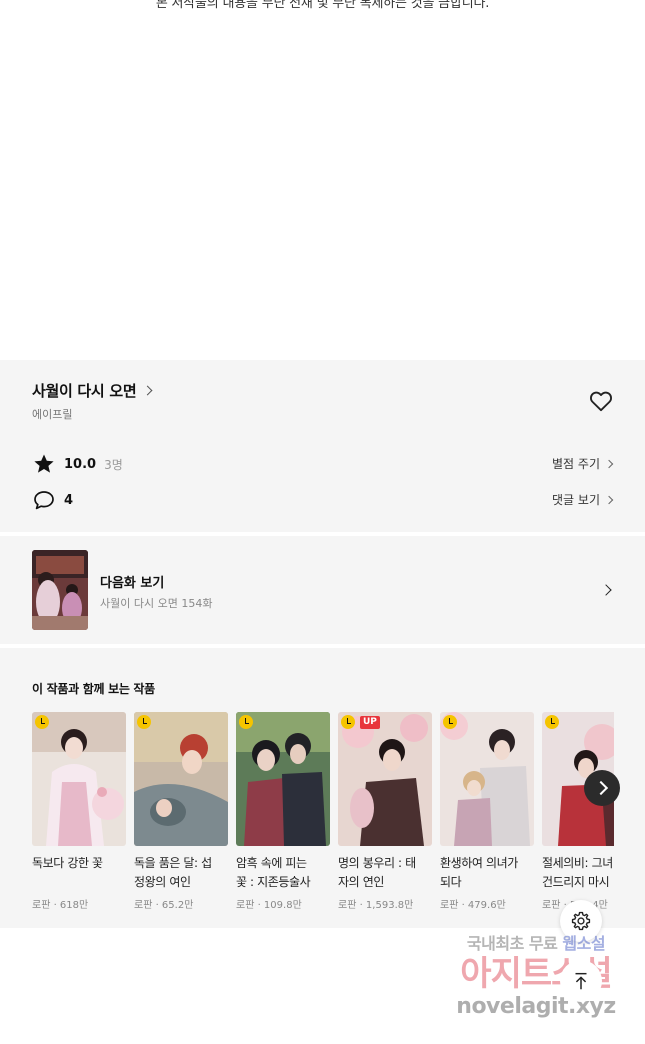 This screenshot has height=1044, width=645. What do you see at coordinates (44, 500) in the screenshot?
I see `comment-bubble-icon` at bounding box center [44, 500].